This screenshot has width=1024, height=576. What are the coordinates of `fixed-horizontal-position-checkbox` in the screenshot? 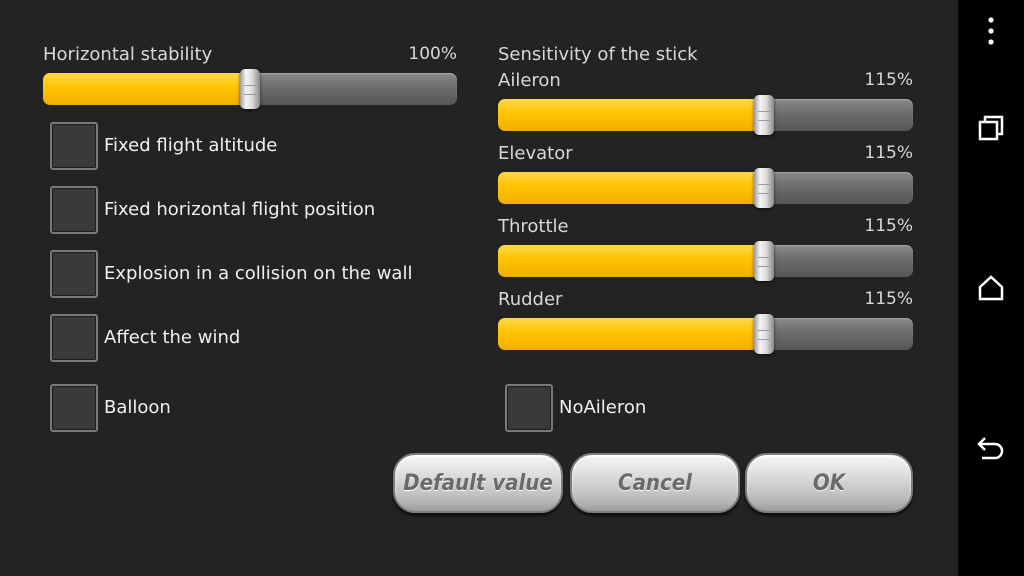 It's located at (74, 210).